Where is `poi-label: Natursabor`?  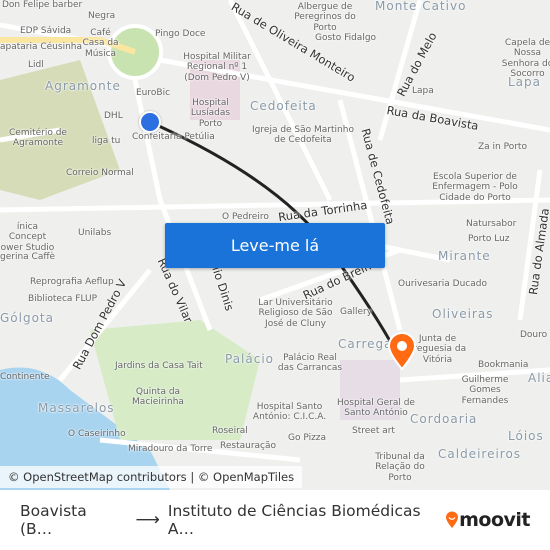 poi-label: Natursabor is located at coordinates (491, 224).